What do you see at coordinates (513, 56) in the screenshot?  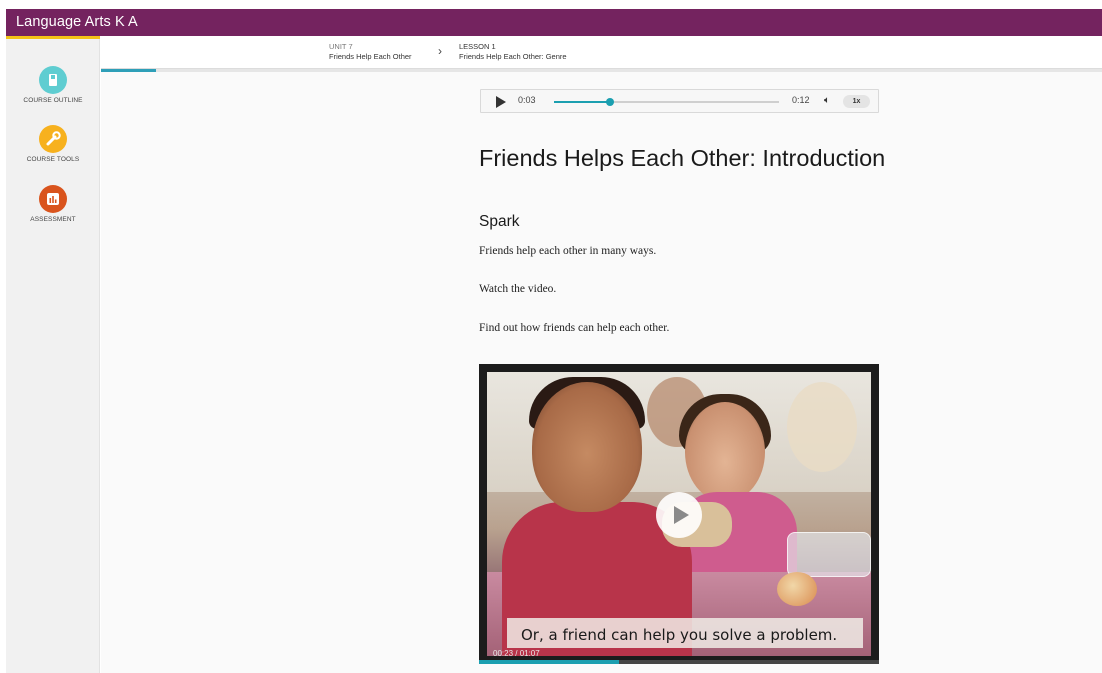 I see `lesson-title: Friends Help Each Other: Genre` at bounding box center [513, 56].